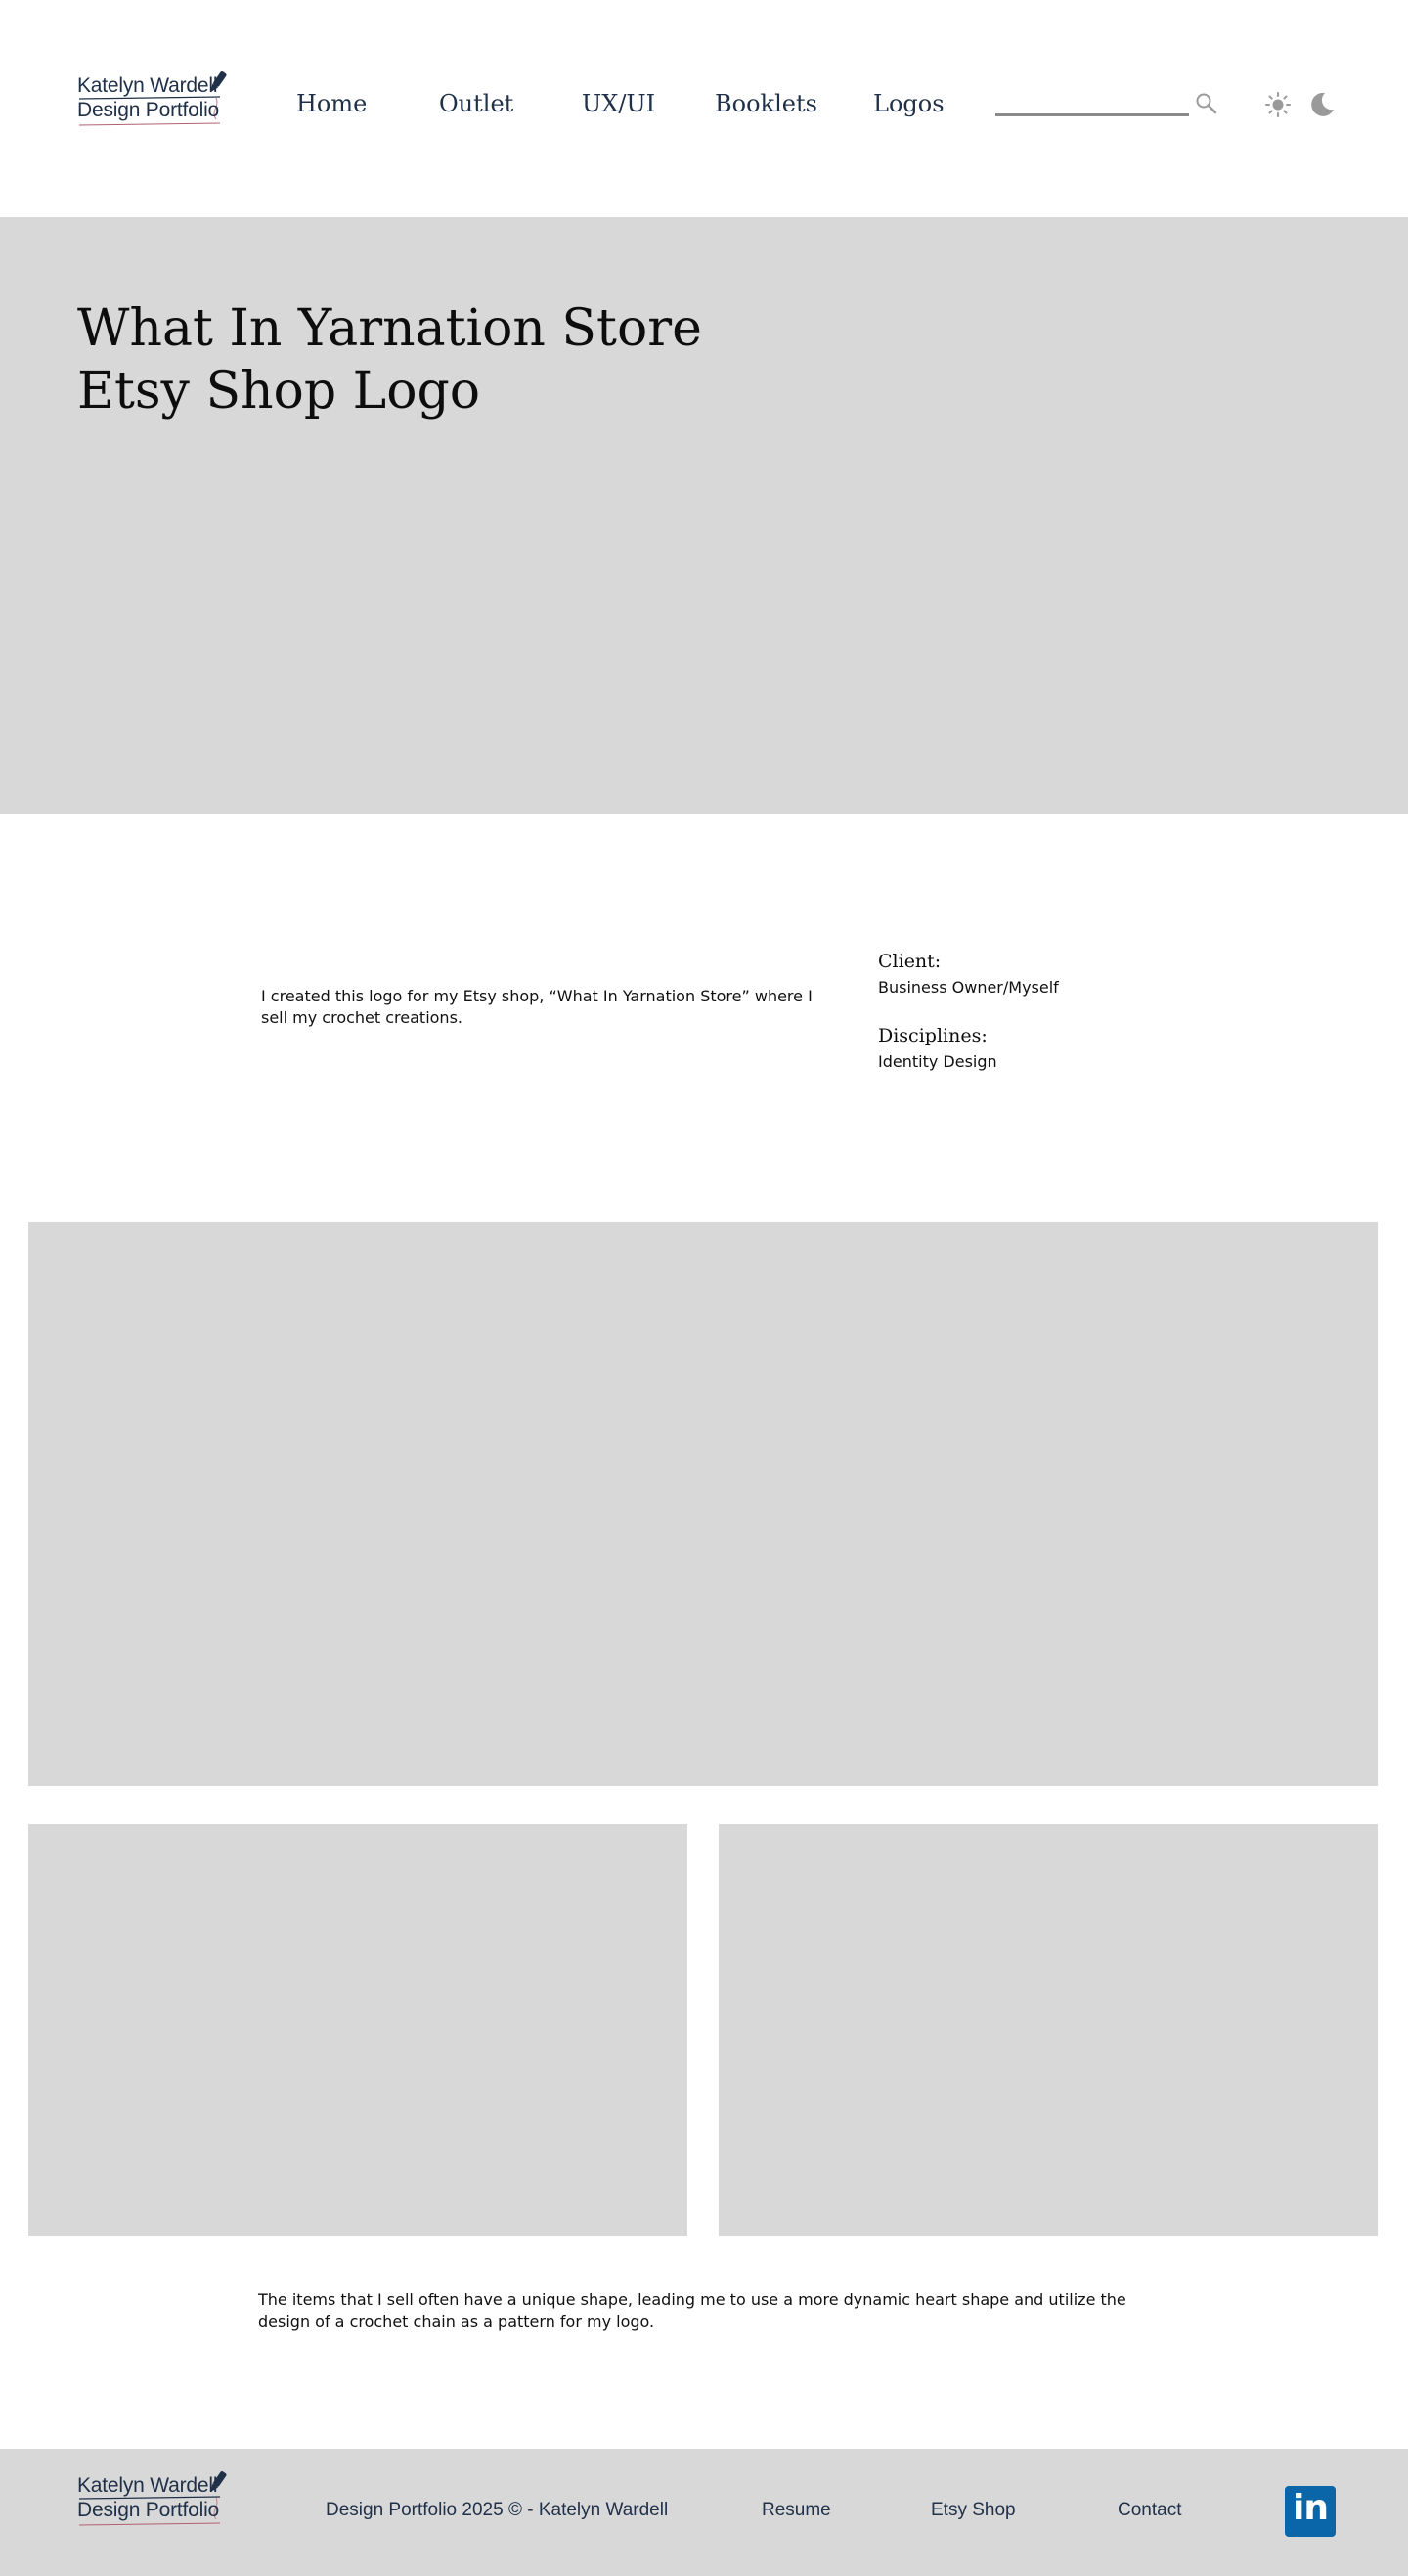 This screenshot has width=1408, height=2576. Describe the element at coordinates (357, 2030) in the screenshot. I see `gallery-image-left` at that location.